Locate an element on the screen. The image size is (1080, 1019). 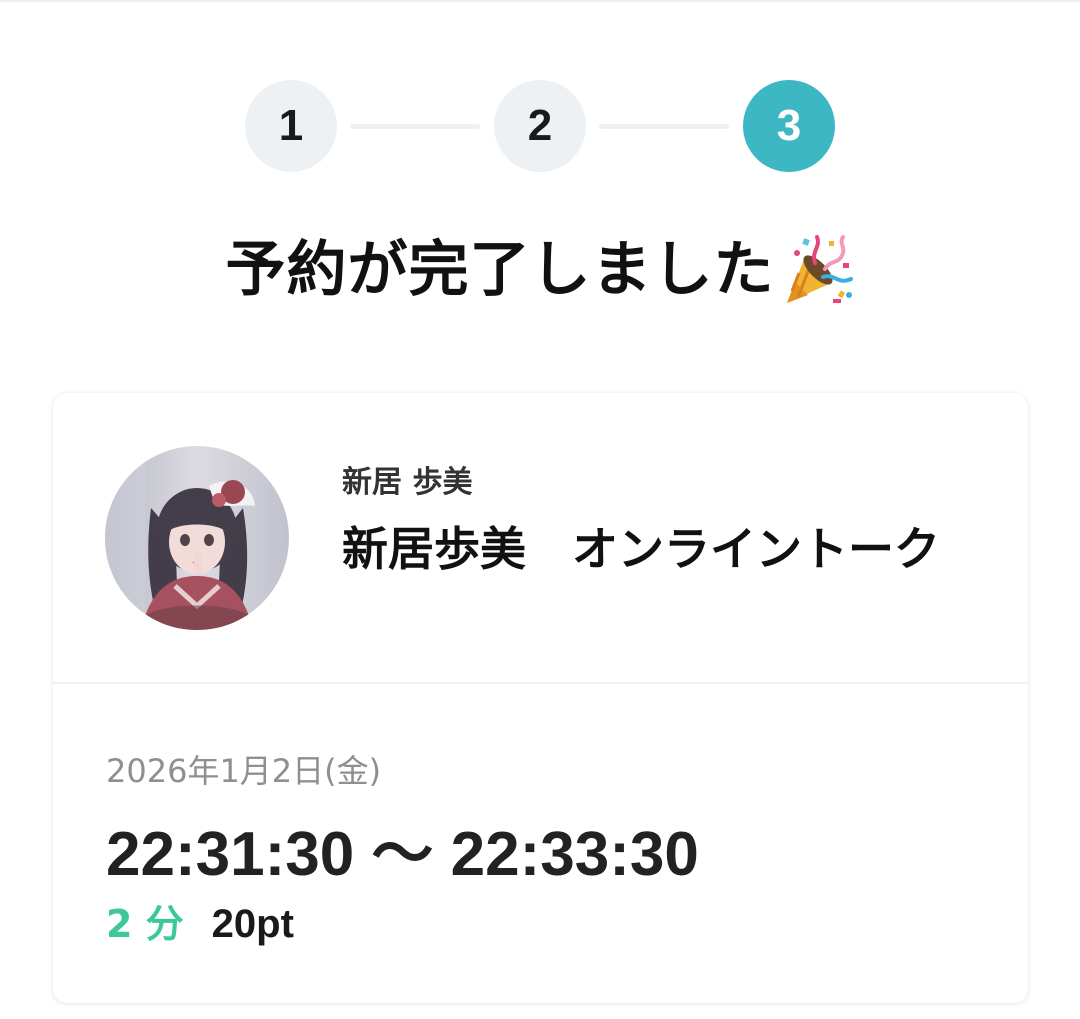
top-divider is located at coordinates (540, 1).